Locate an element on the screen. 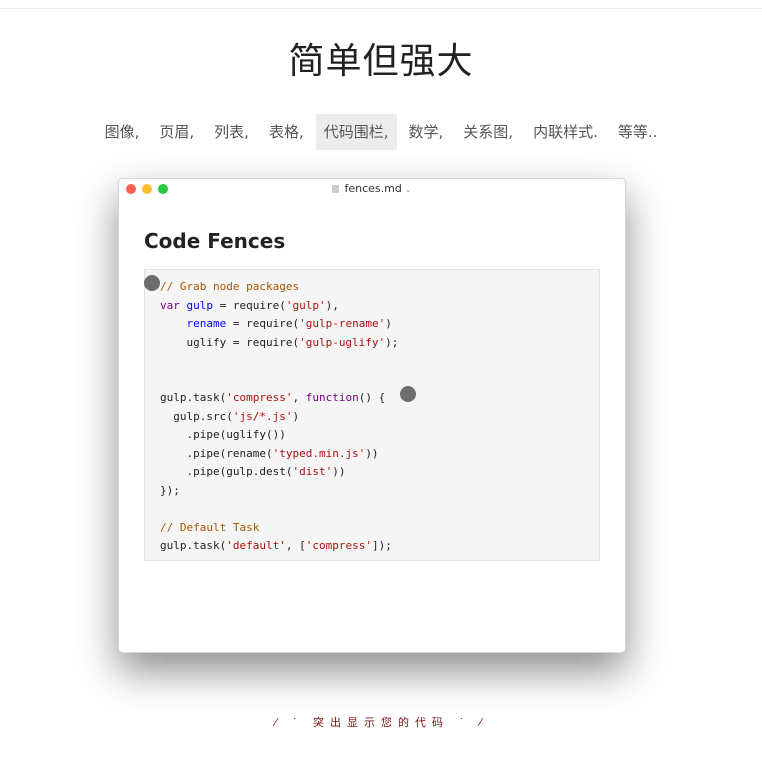 The width and height of the screenshot is (762, 769). code-line: gulp.task('compress', function() { is located at coordinates (372, 398).